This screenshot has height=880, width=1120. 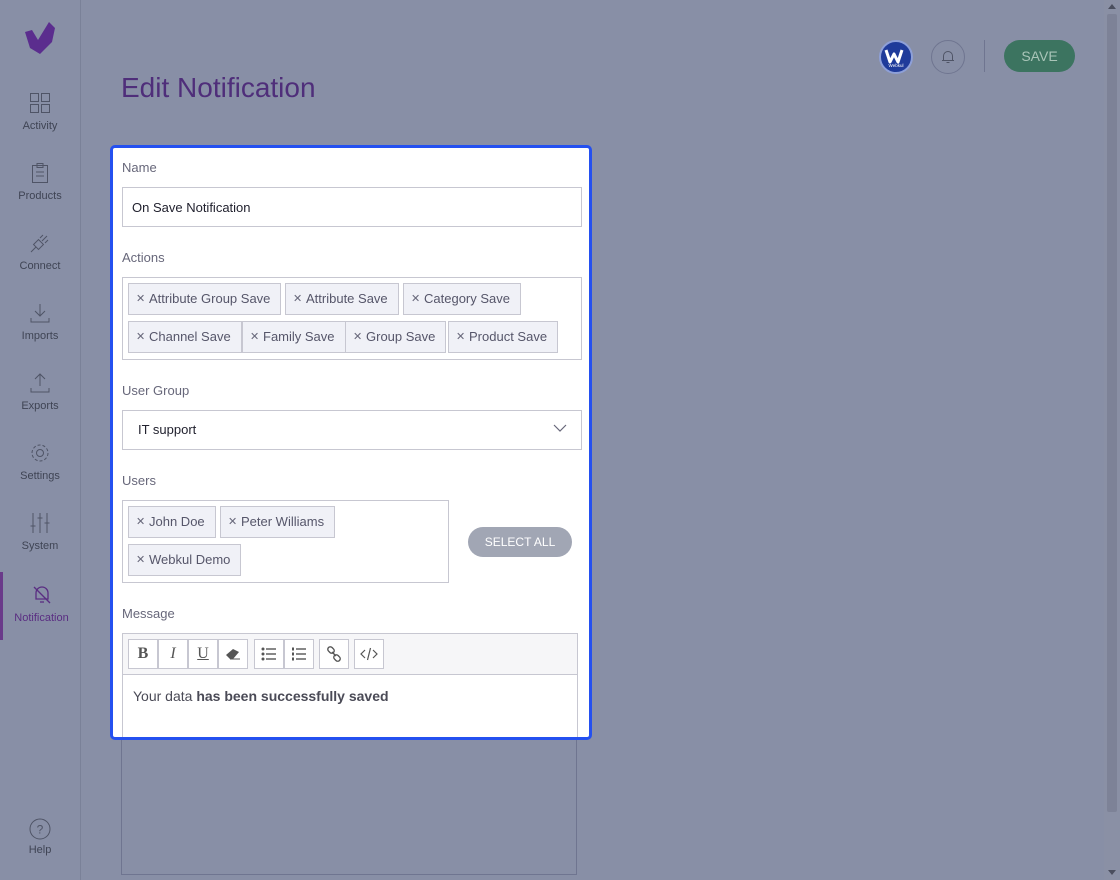 I want to click on sidebar-item-label: Notification, so click(x=41, y=618).